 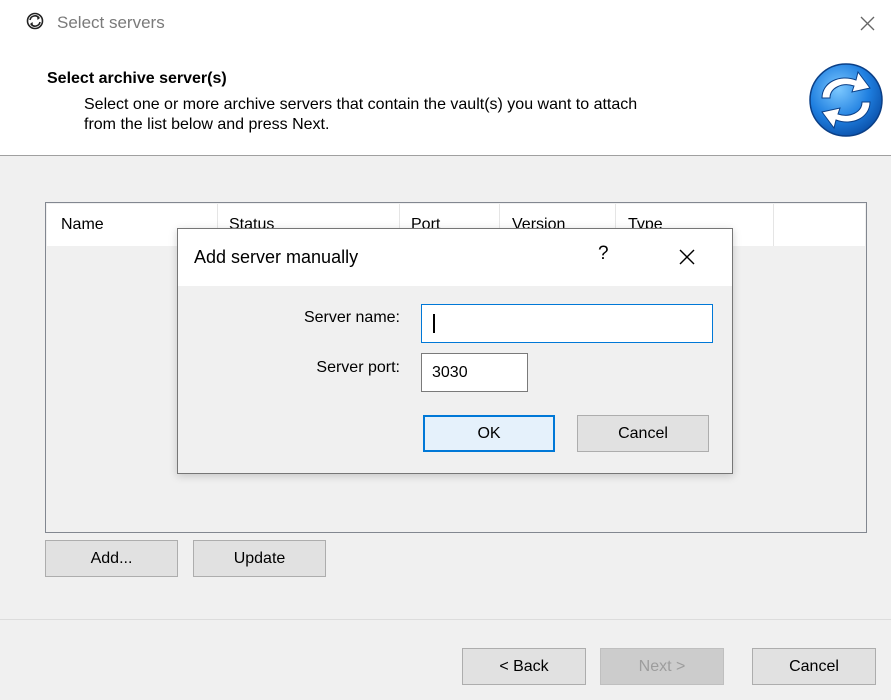 I want to click on next-button: Next >, so click(x=662, y=666).